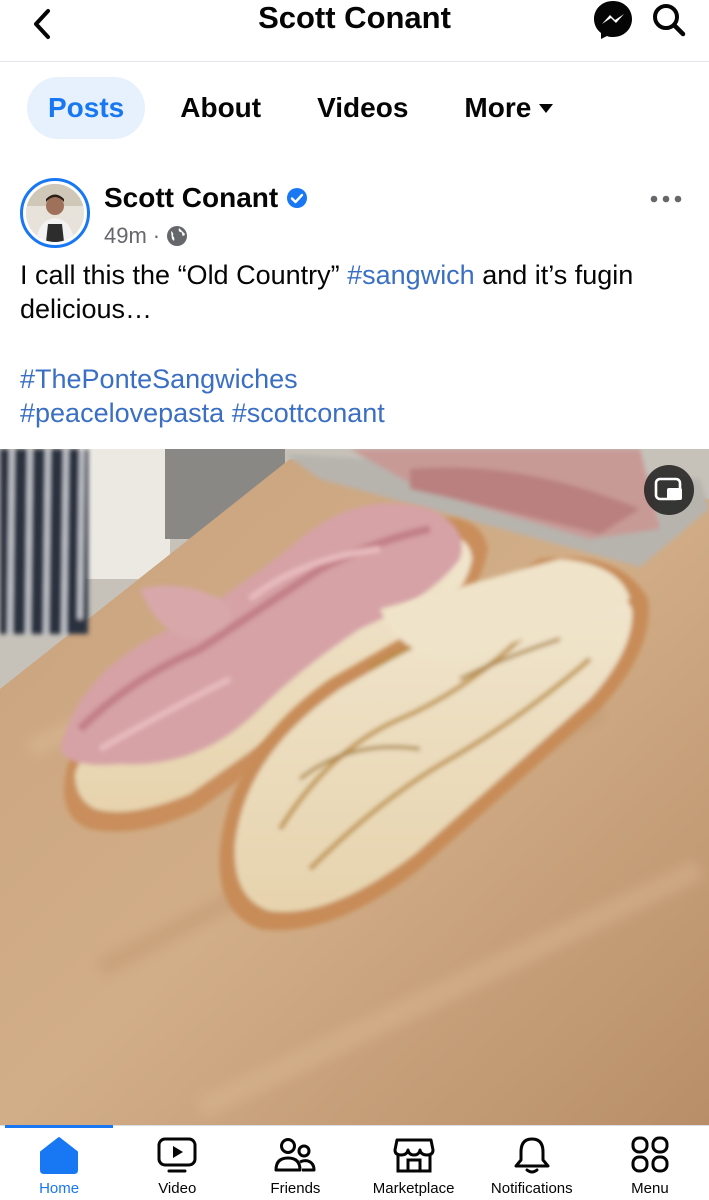 Image resolution: width=709 pixels, height=1200 pixels. What do you see at coordinates (295, 1188) in the screenshot?
I see `nav-label: Friends` at bounding box center [295, 1188].